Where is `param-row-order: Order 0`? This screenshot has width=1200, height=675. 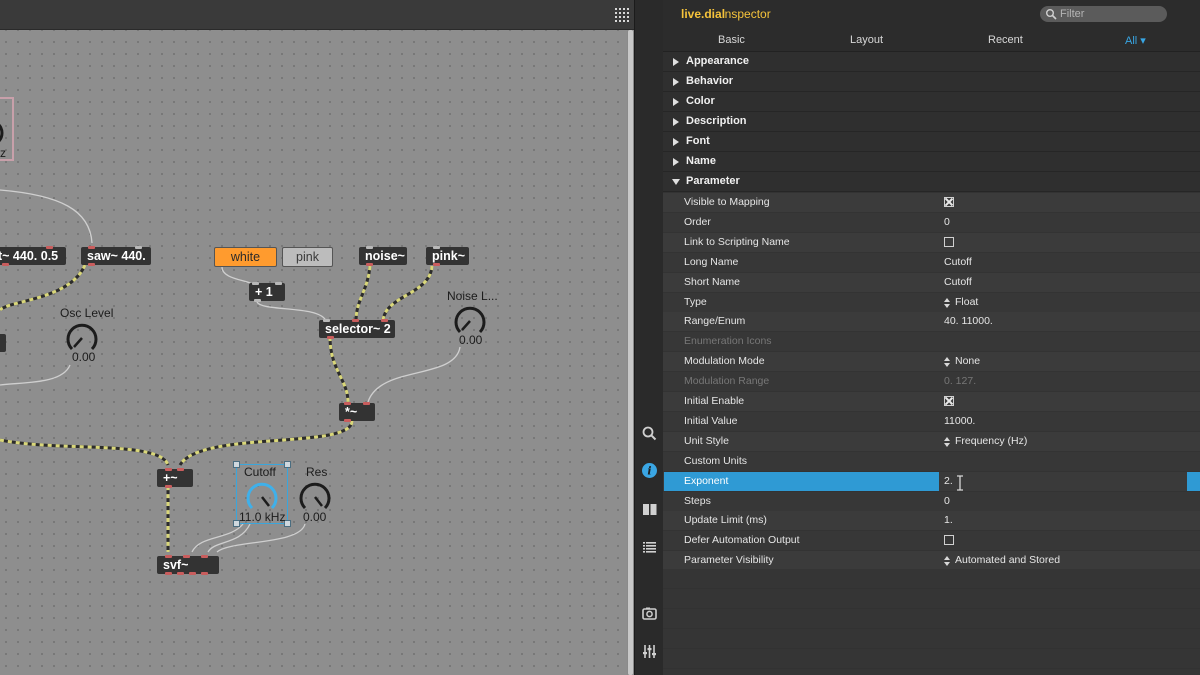
param-row-order: Order 0 is located at coordinates (931, 222).